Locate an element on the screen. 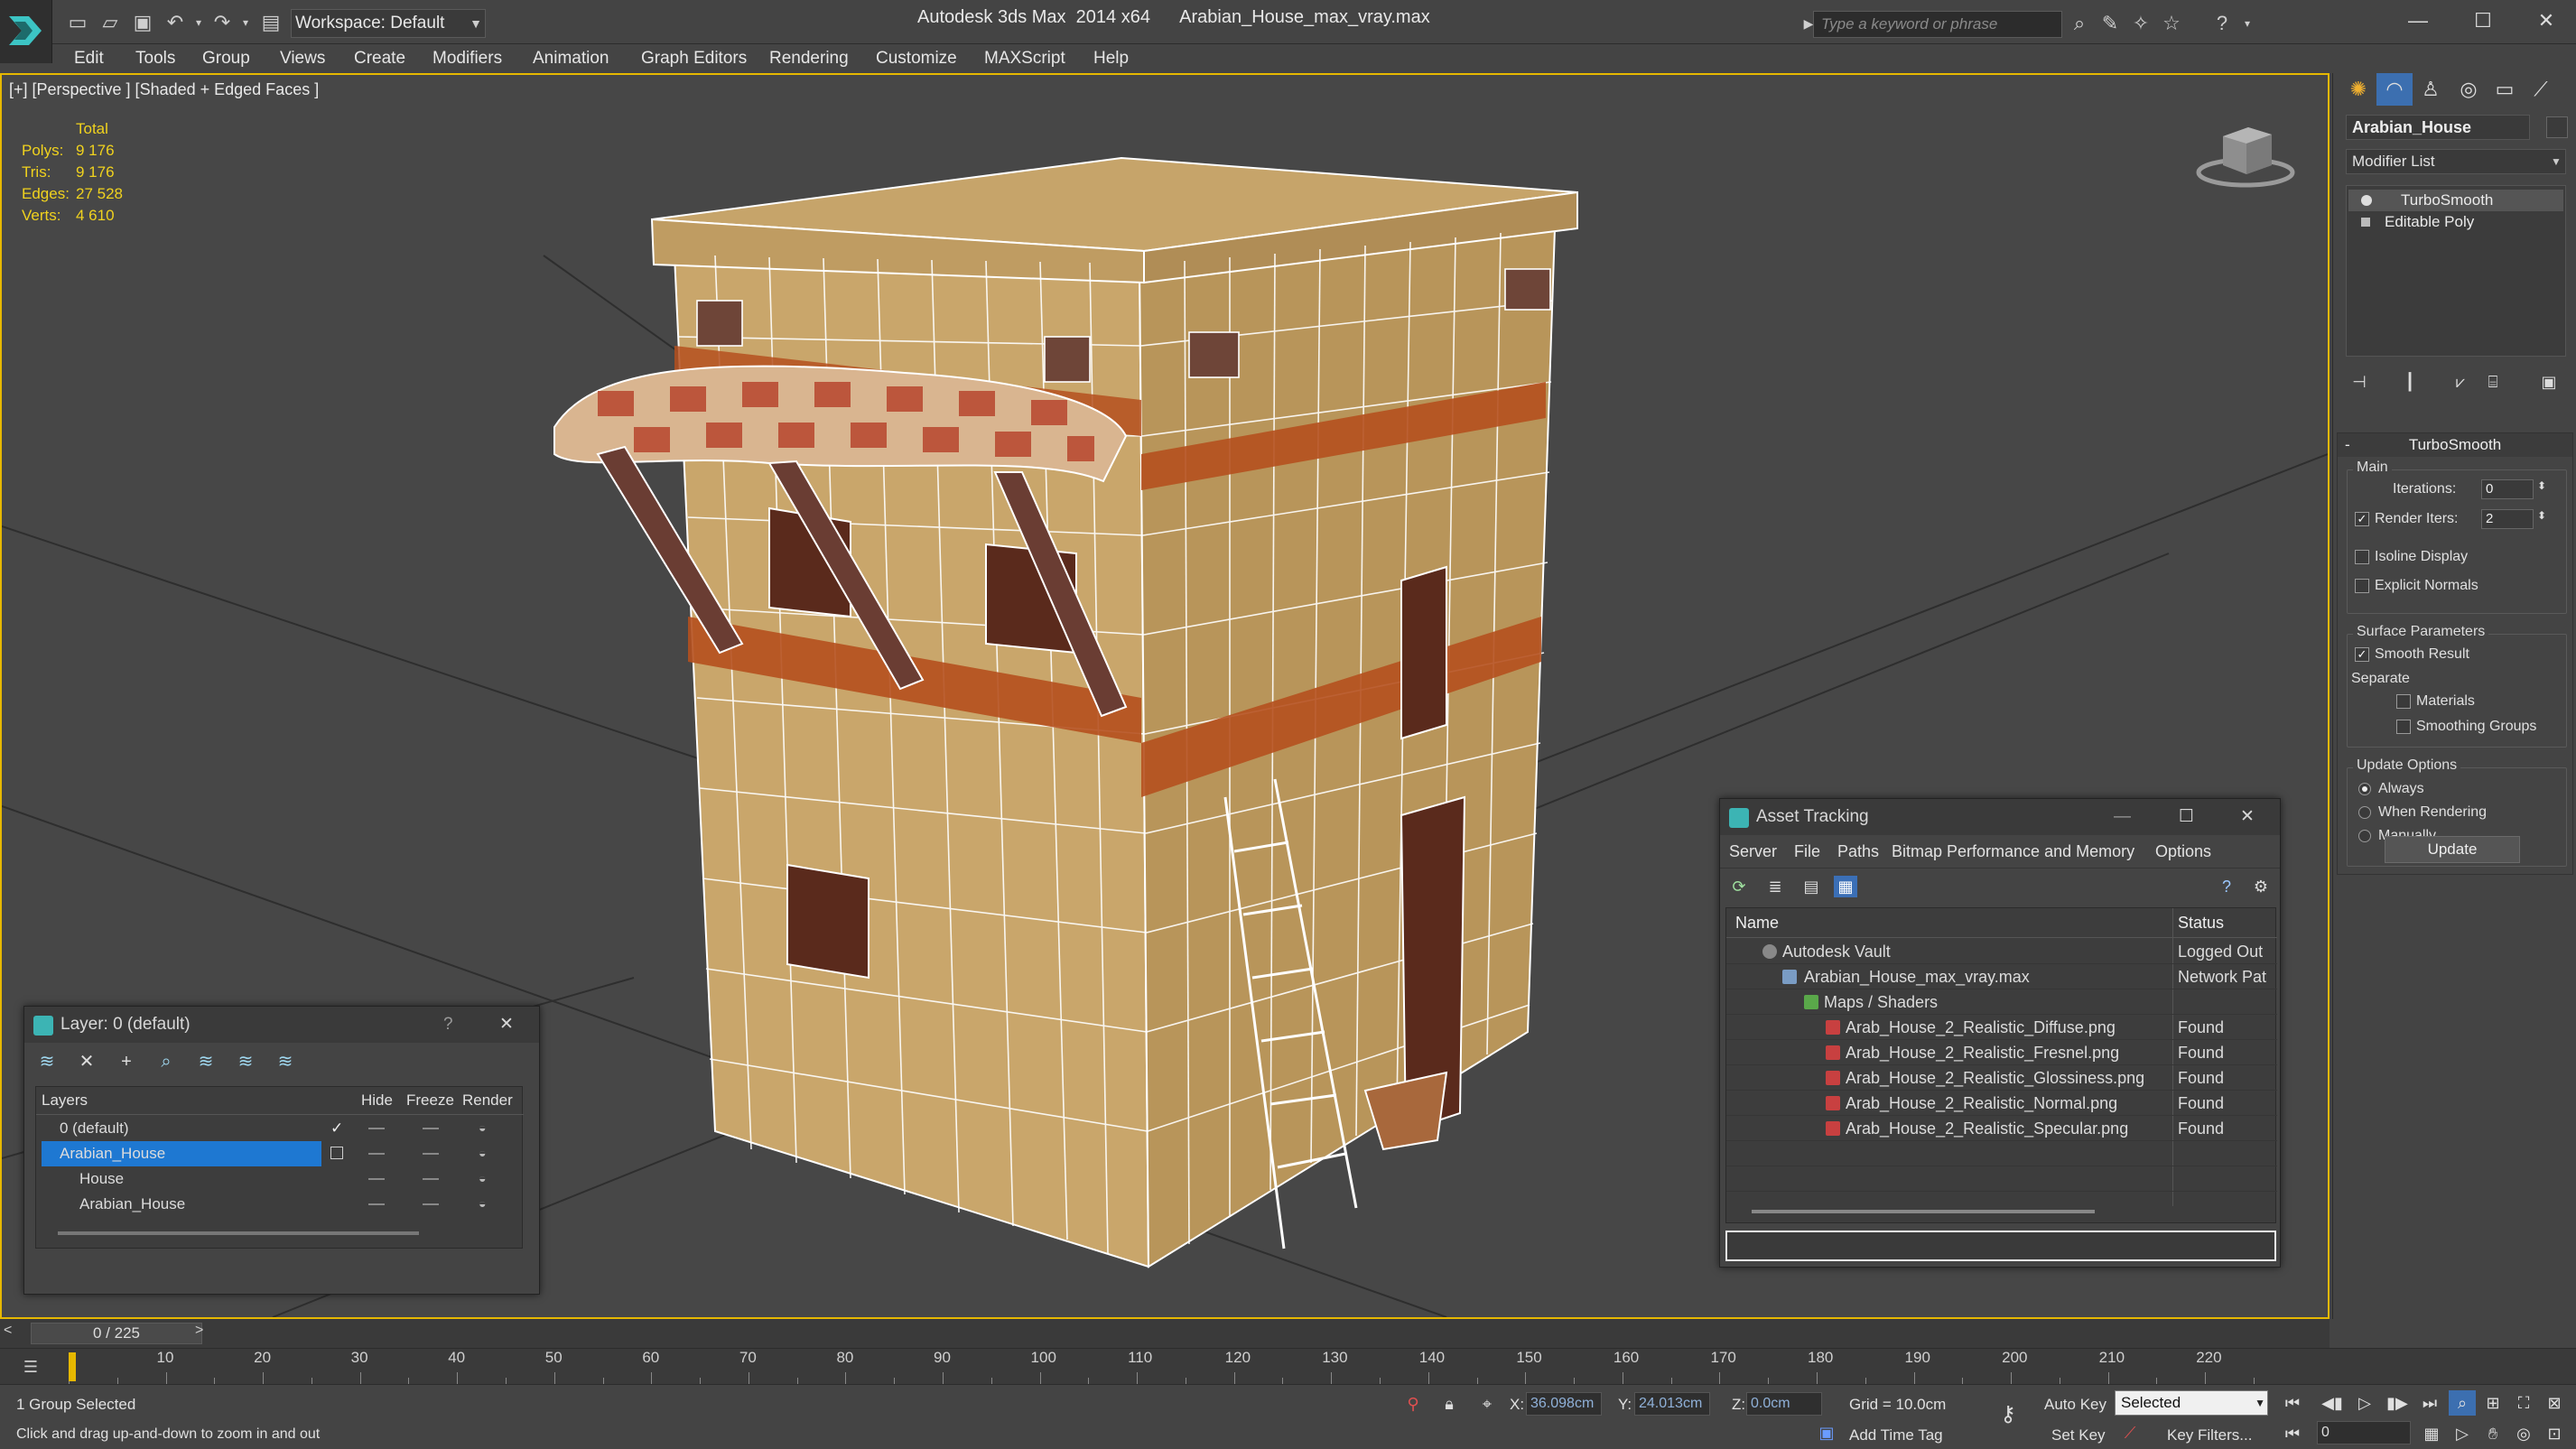 The image size is (2576, 1449). go-to-end-icon: ⏭ is located at coordinates (2429, 1403).